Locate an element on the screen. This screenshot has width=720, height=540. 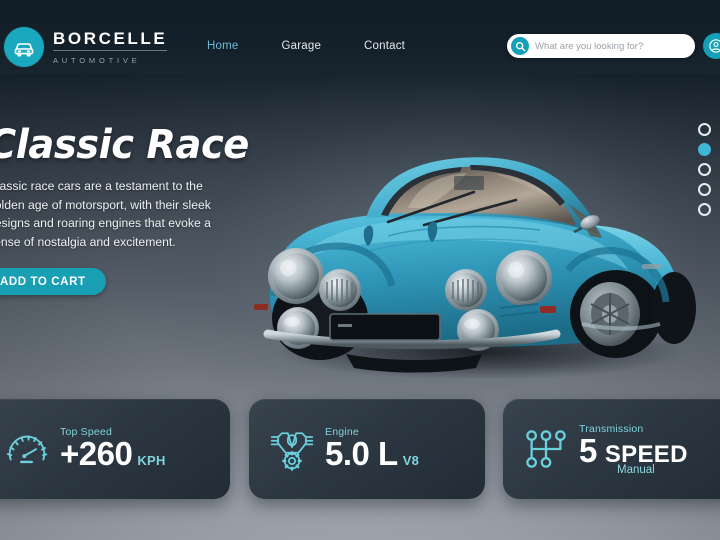
main-navigation: Home Garage Contact is located at coordinates (306, 46).